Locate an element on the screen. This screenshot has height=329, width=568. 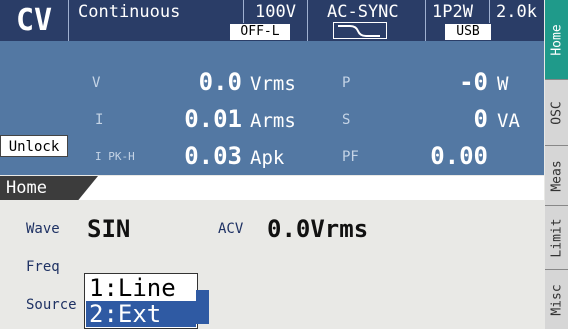
power-factor-value: 0.00 is located at coordinates (459, 156).